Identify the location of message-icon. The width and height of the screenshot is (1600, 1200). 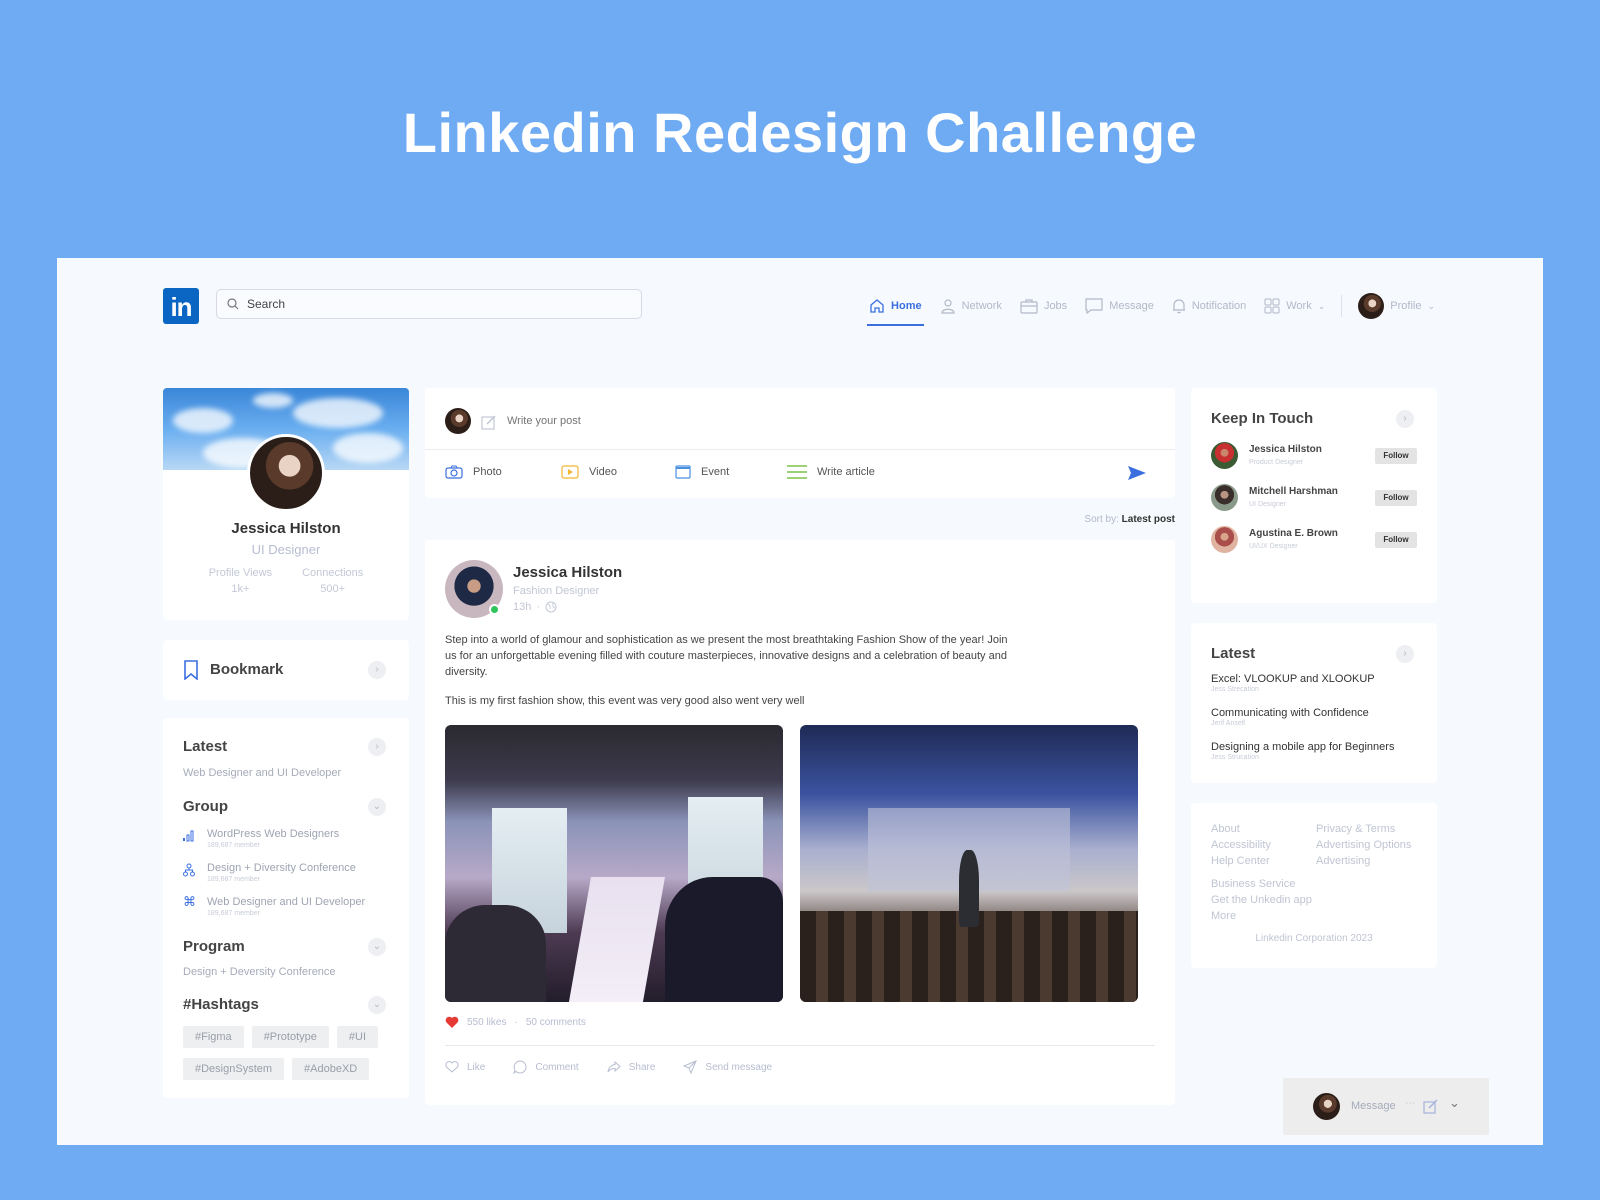
(1094, 306).